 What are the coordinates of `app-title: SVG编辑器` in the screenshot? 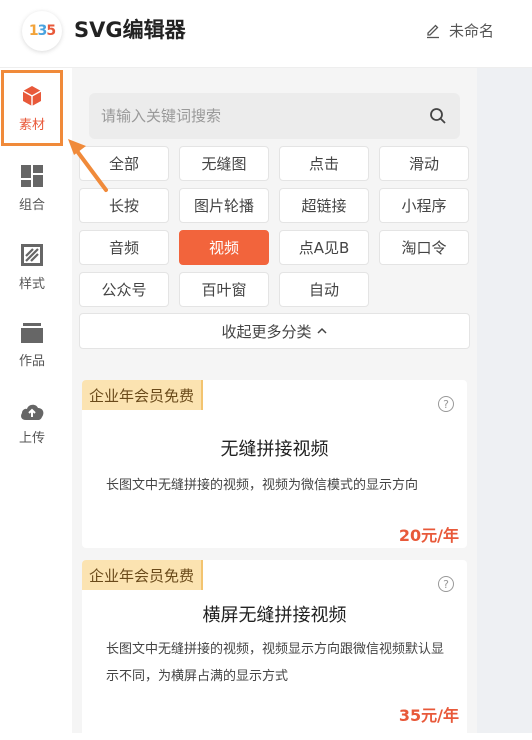 It's located at (130, 30).